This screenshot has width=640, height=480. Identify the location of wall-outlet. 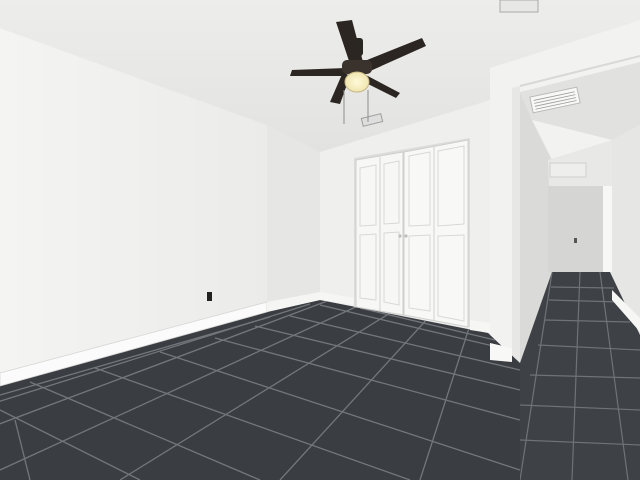
(209, 296).